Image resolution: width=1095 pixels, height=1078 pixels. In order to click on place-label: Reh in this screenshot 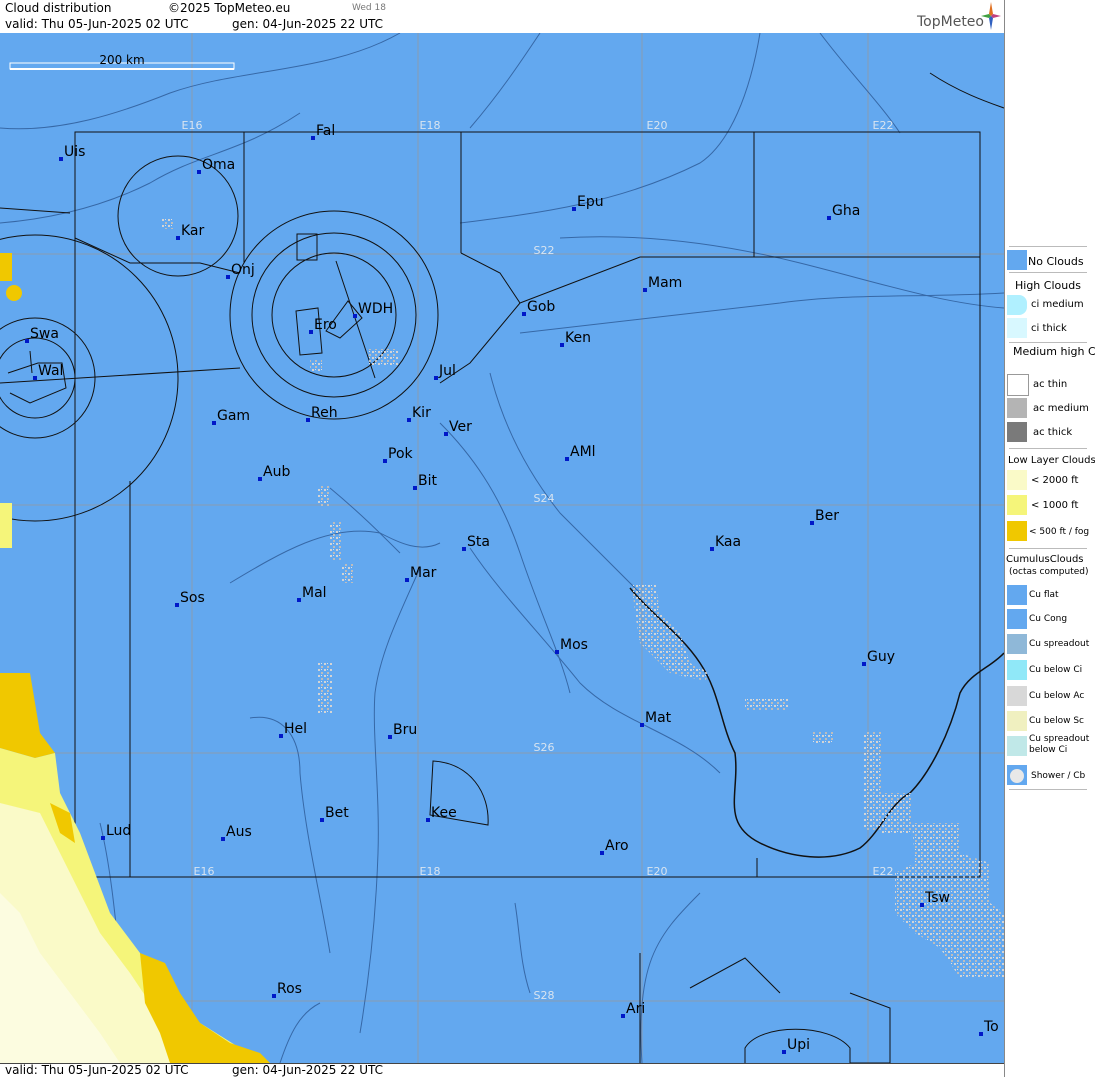, I will do `click(324, 413)`.